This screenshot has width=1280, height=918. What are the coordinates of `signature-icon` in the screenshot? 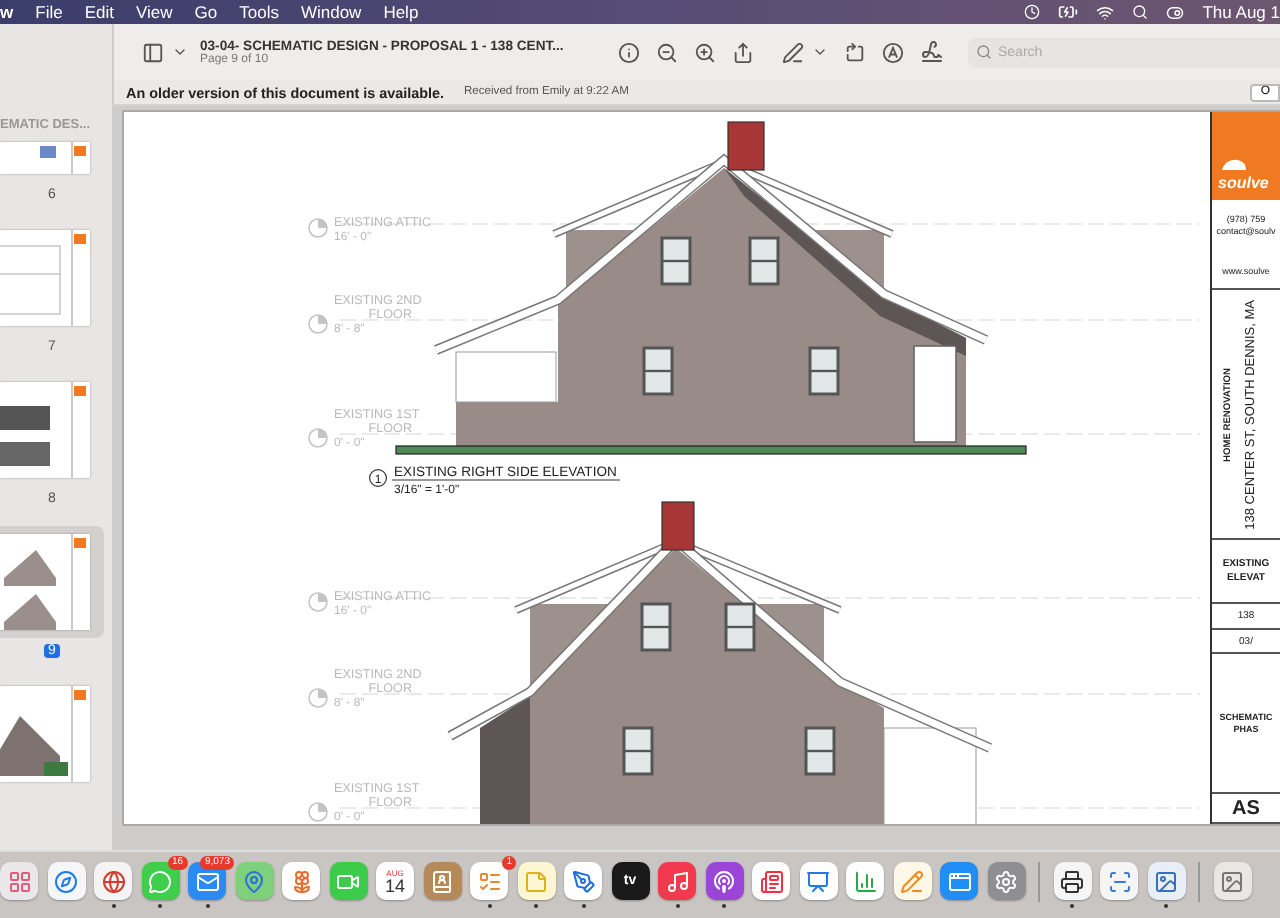 It's located at (932, 52).